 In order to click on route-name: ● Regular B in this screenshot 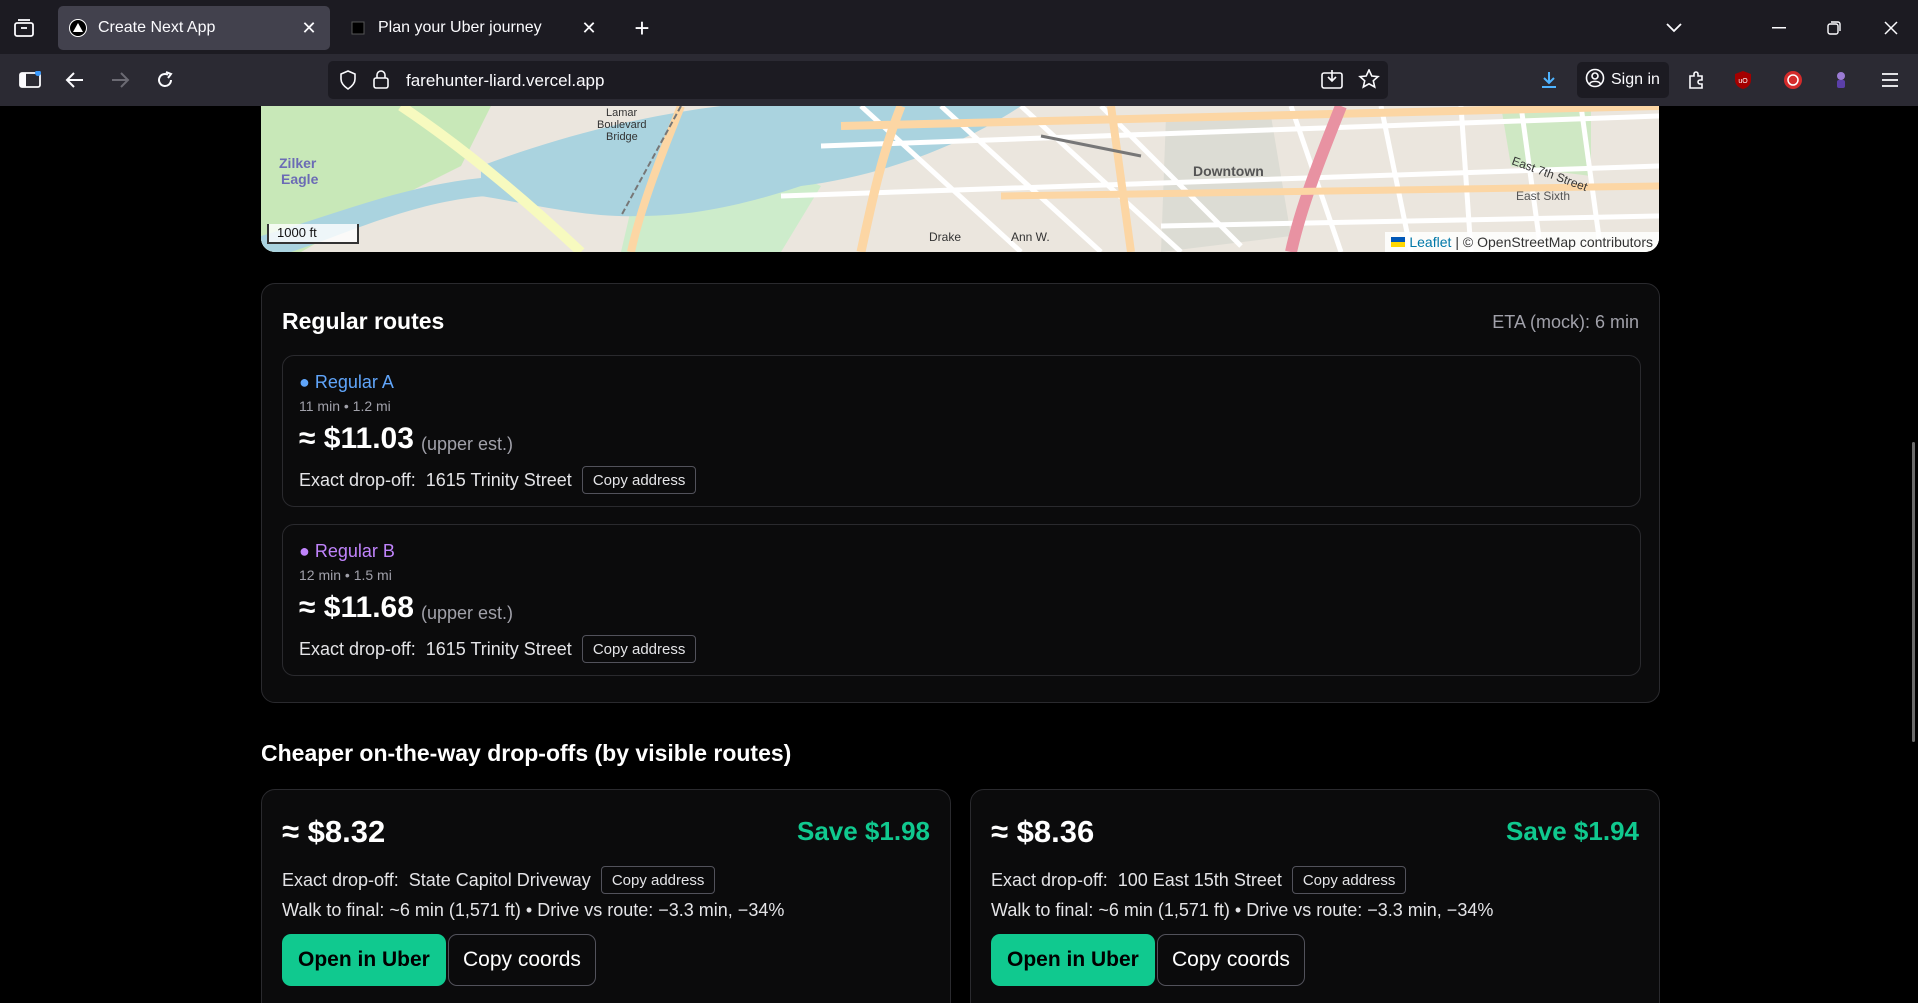, I will do `click(347, 551)`.